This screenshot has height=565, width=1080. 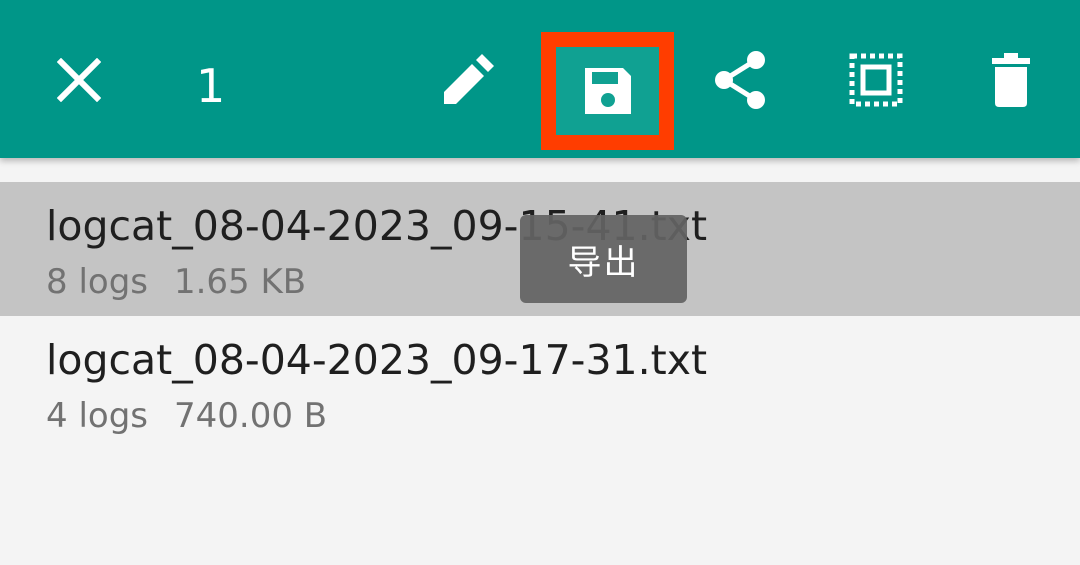 I want to click on delete-icon, so click(x=1011, y=80).